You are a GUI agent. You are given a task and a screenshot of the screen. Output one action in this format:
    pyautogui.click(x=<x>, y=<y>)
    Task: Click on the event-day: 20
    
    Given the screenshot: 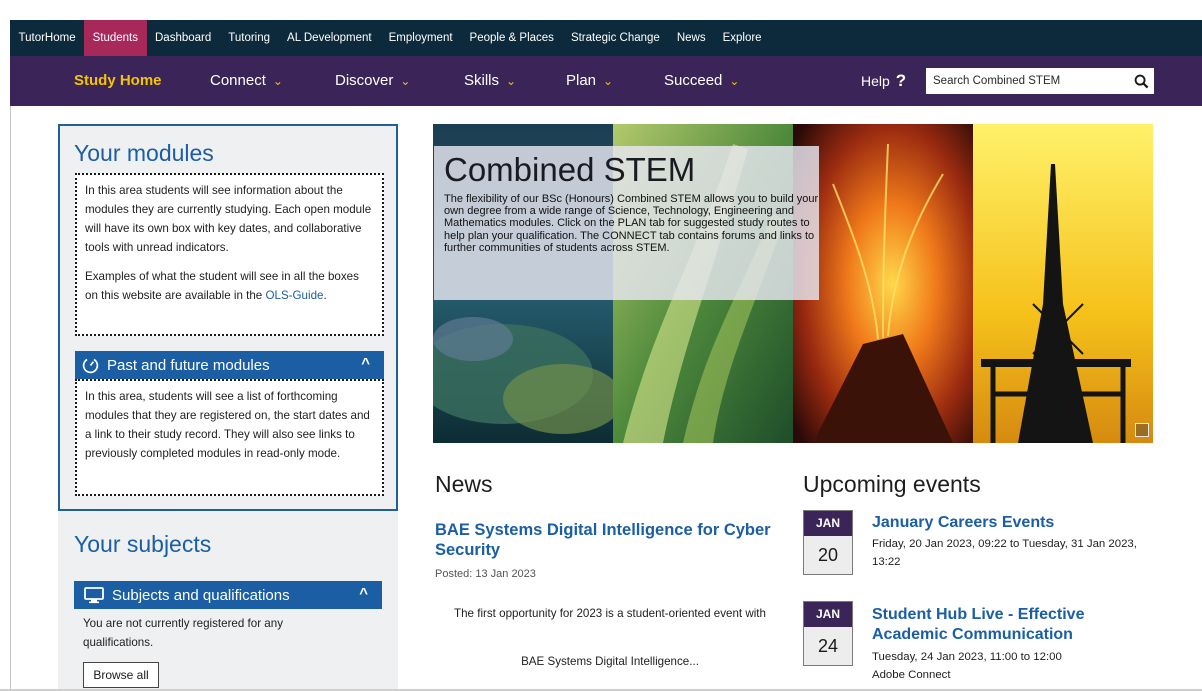 What is the action you would take?
    pyautogui.click(x=828, y=555)
    